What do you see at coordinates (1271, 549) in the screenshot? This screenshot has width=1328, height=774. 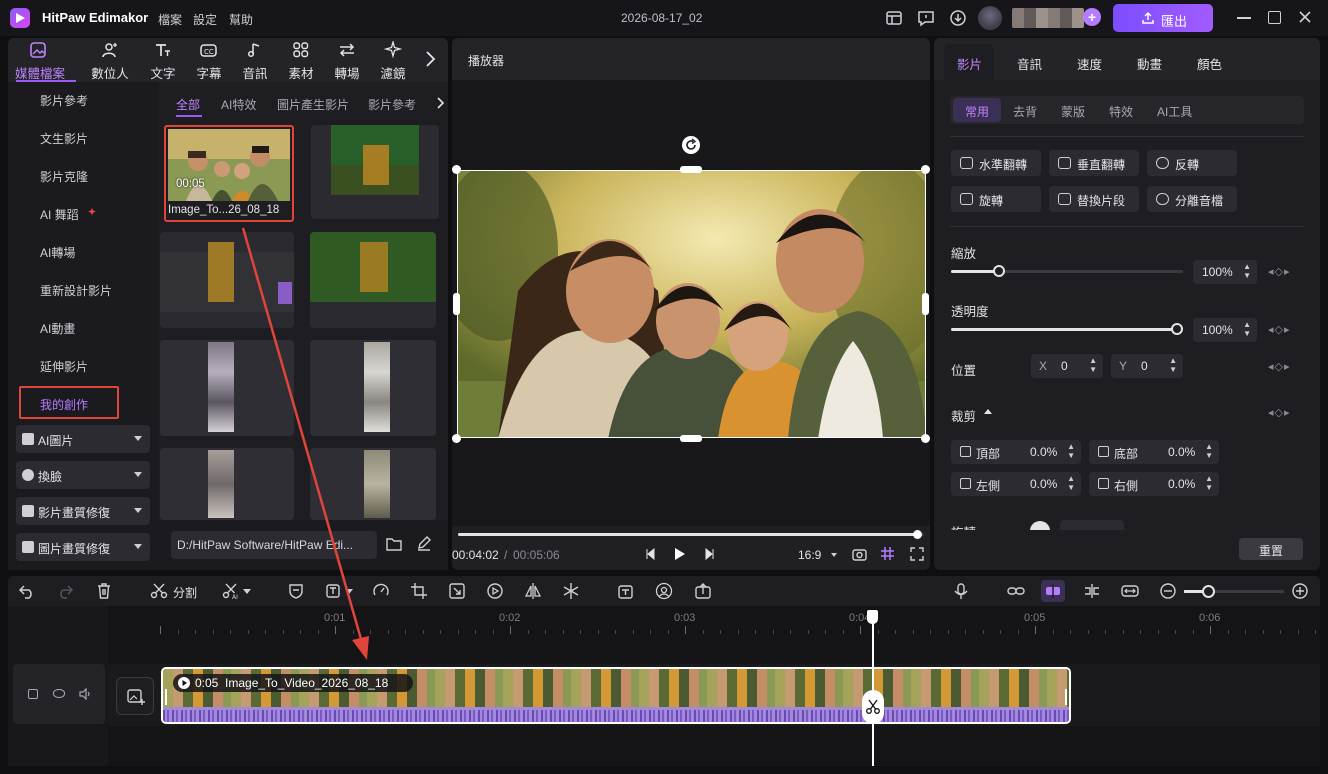 I see `reset-button: 重置` at bounding box center [1271, 549].